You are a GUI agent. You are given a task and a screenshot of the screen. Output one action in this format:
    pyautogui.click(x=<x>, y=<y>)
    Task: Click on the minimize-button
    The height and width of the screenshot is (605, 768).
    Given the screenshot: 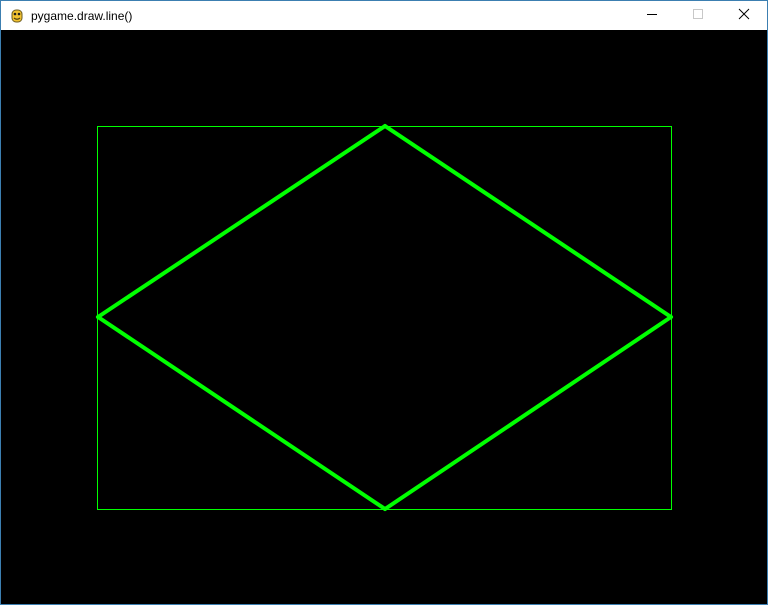 What is the action you would take?
    pyautogui.click(x=652, y=15)
    